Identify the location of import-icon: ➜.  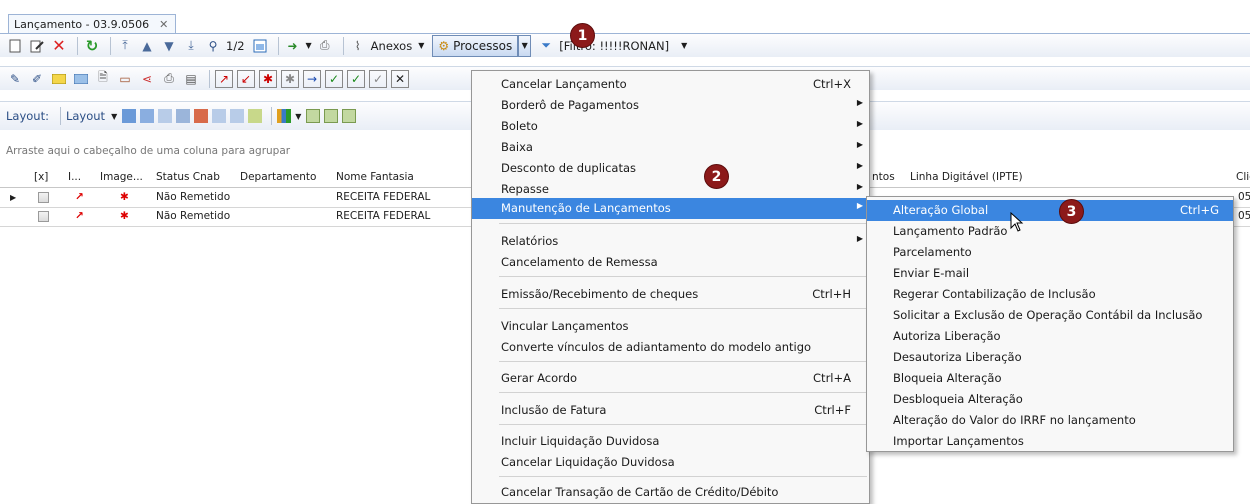
(293, 46).